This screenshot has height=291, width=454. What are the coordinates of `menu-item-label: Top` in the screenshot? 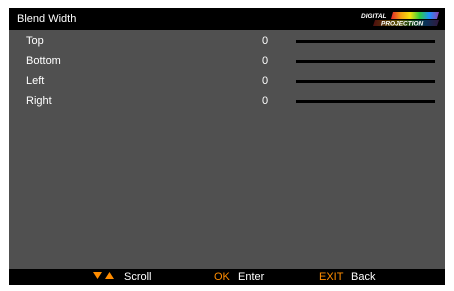 It's located at (35, 41).